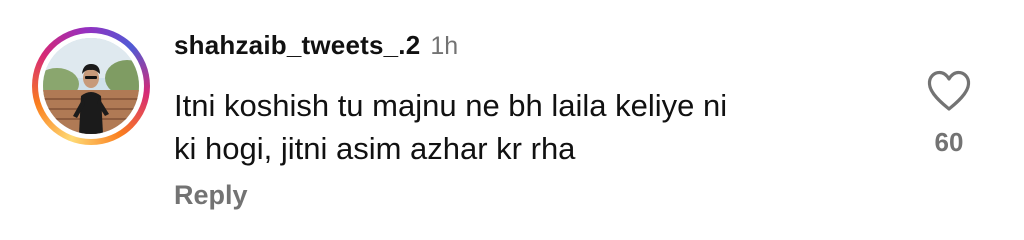  I want to click on avatar, so click(91, 86).